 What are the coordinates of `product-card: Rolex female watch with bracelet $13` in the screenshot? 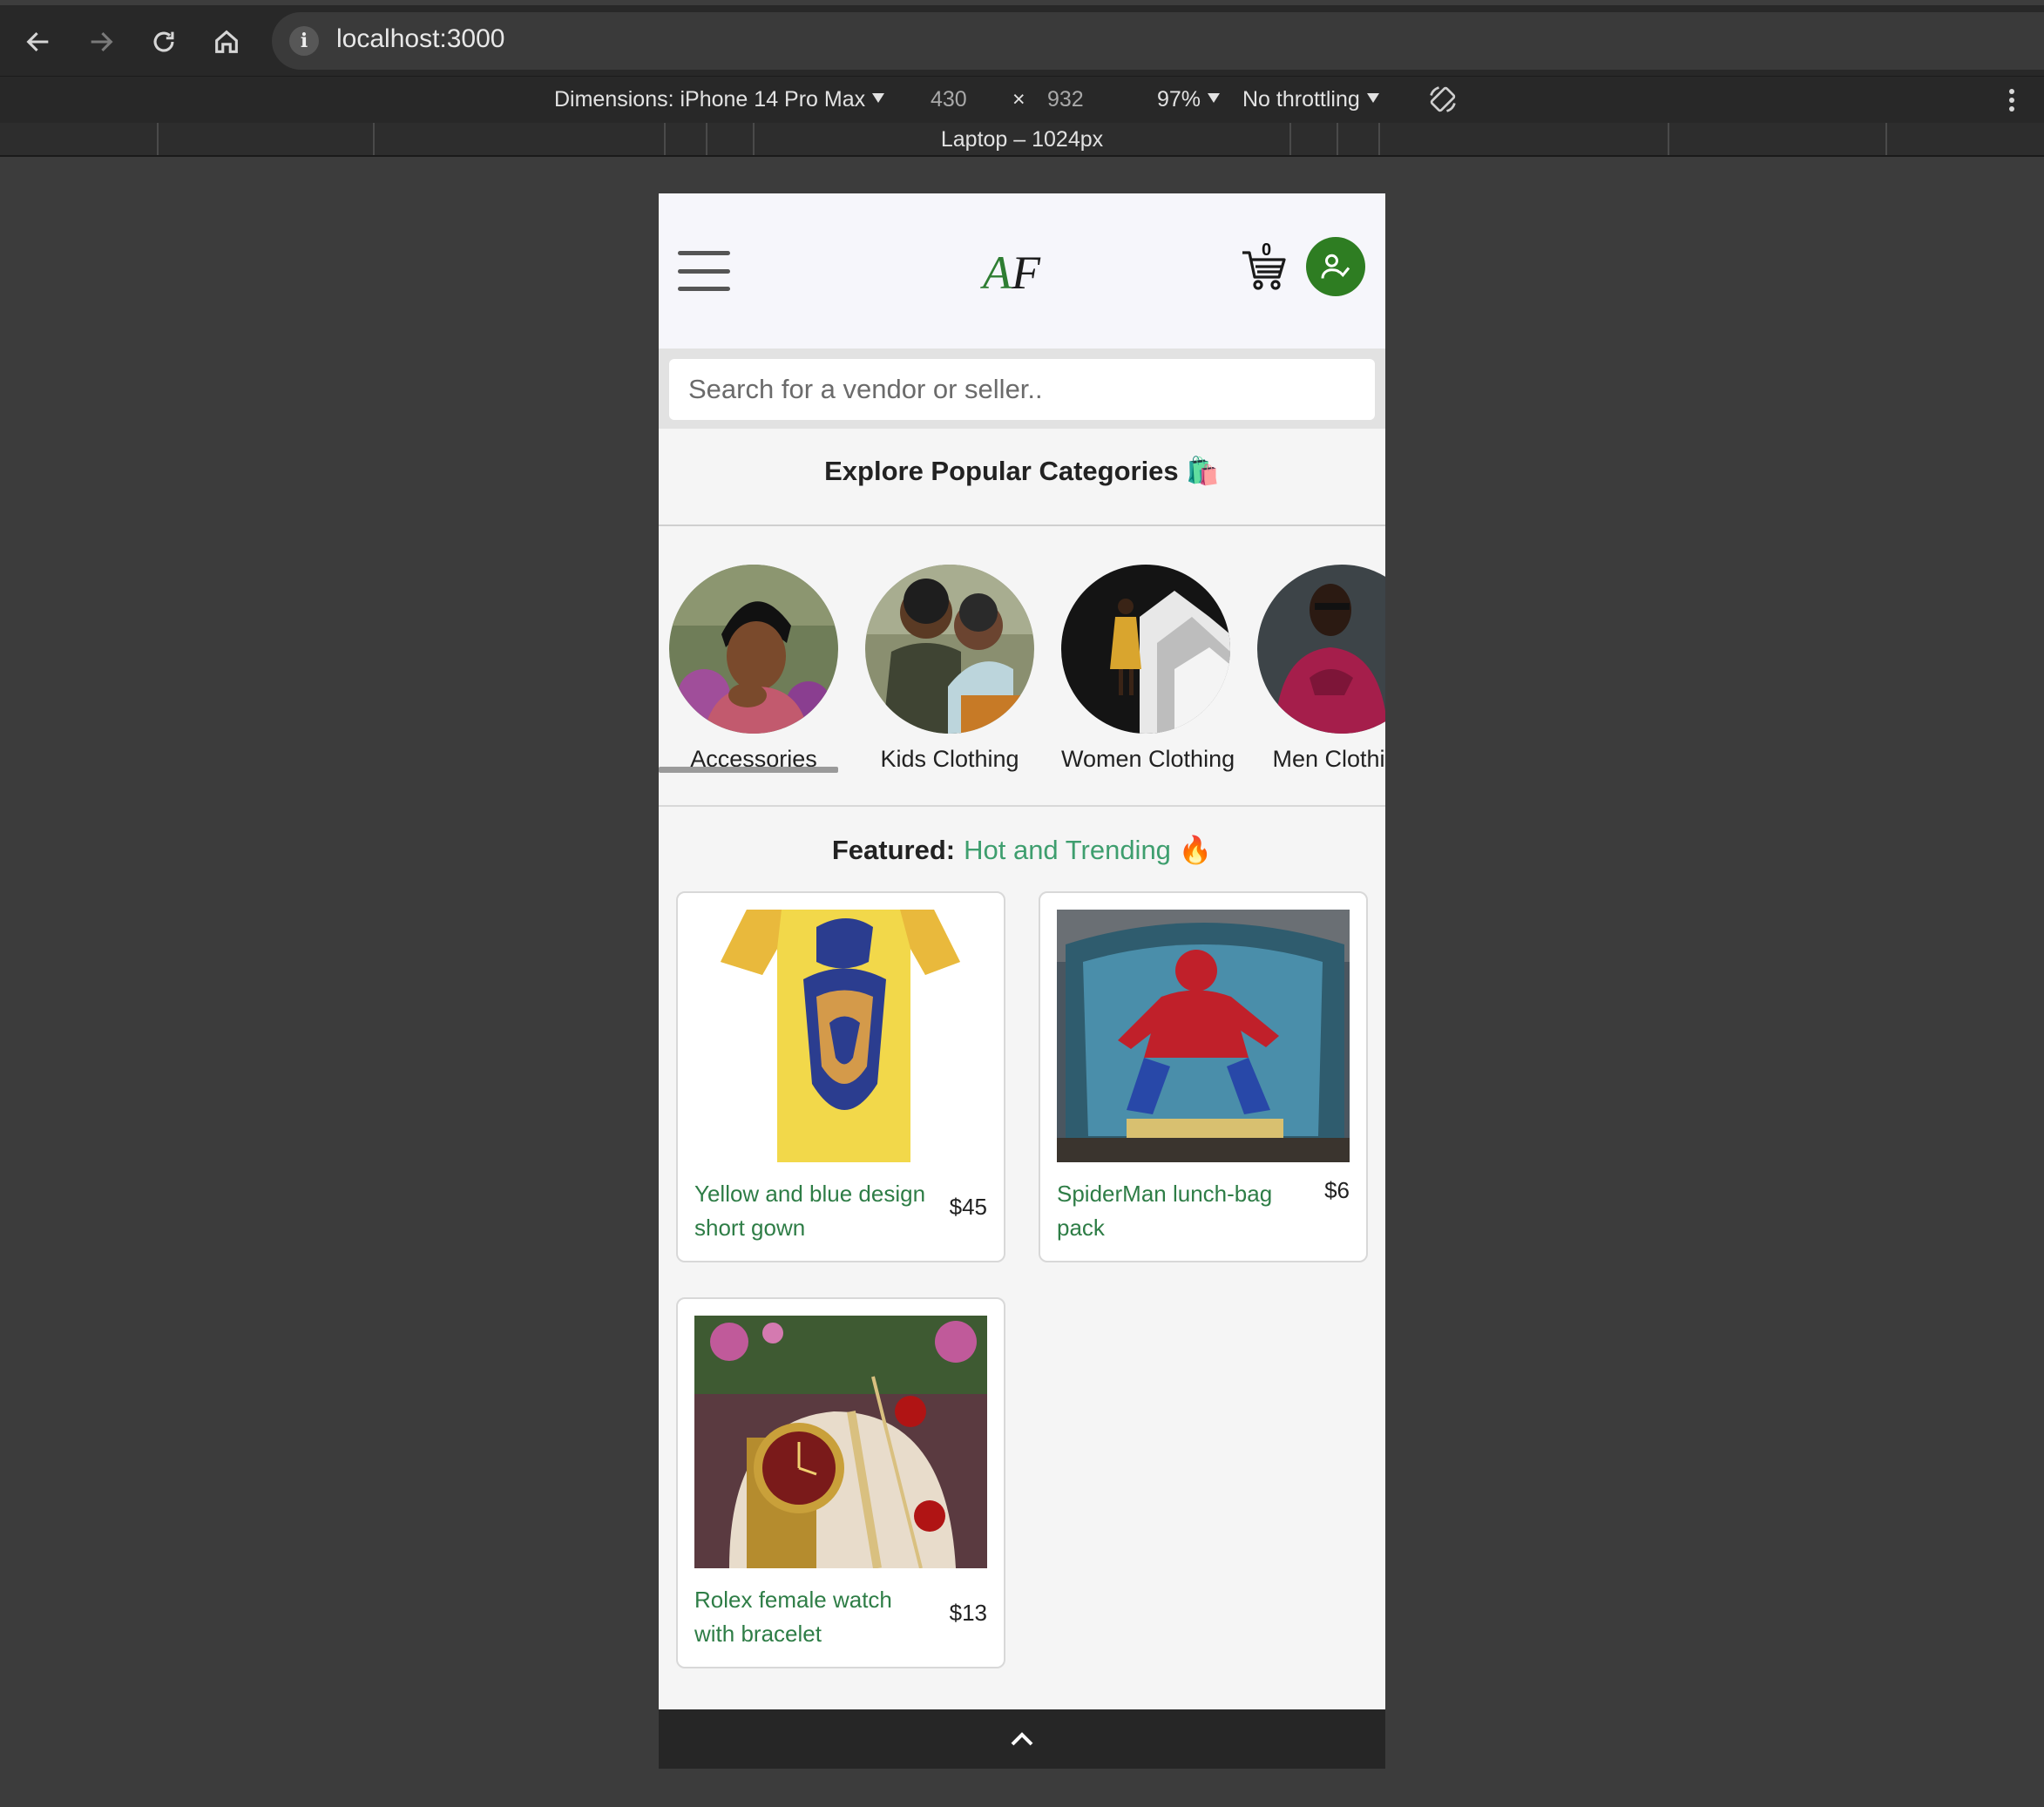 It's located at (841, 1482).